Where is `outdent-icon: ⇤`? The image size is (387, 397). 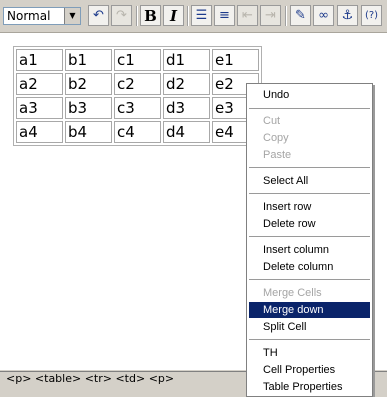
outdent-icon: ⇤ is located at coordinates (247, 15).